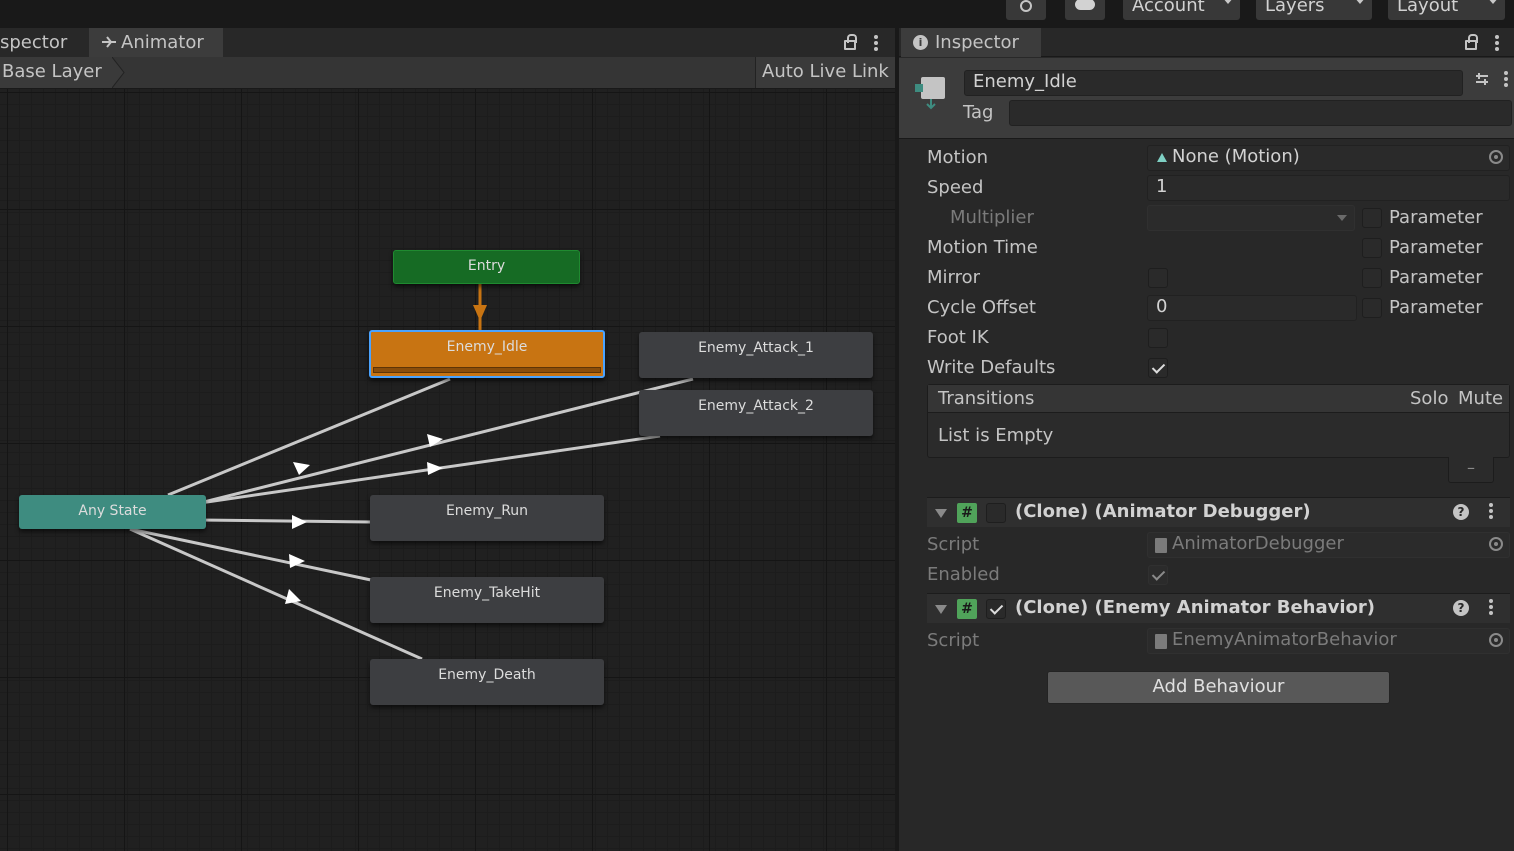 Image resolution: width=1514 pixels, height=851 pixels. What do you see at coordinates (487, 511) in the screenshot?
I see `state-label: Enemy_Run` at bounding box center [487, 511].